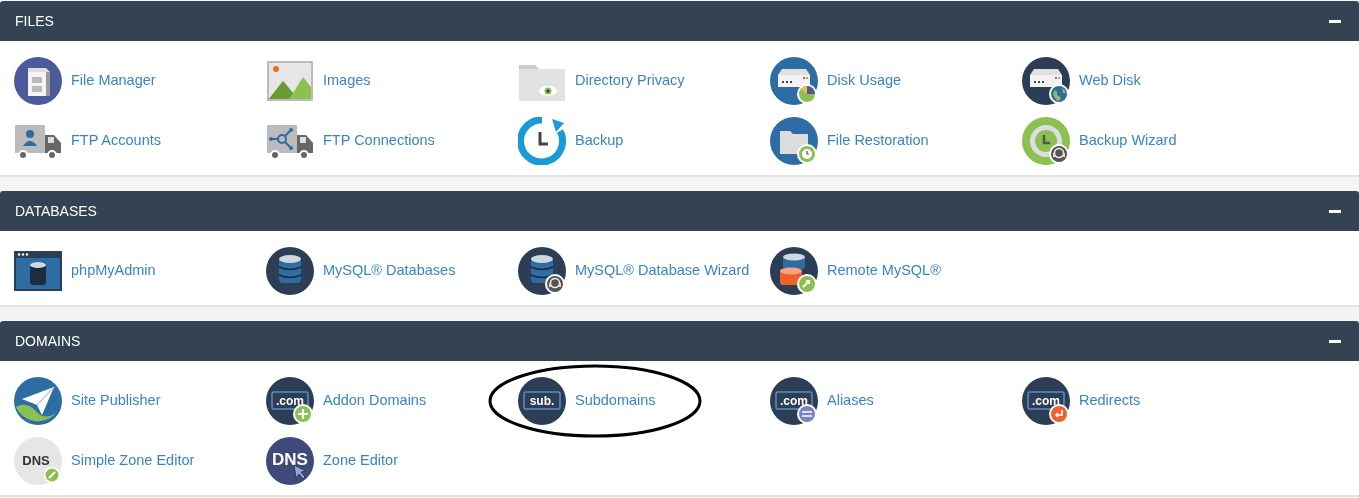 The width and height of the screenshot is (1359, 498). Describe the element at coordinates (56, 211) in the screenshot. I see `section-title: DATABASES` at that location.